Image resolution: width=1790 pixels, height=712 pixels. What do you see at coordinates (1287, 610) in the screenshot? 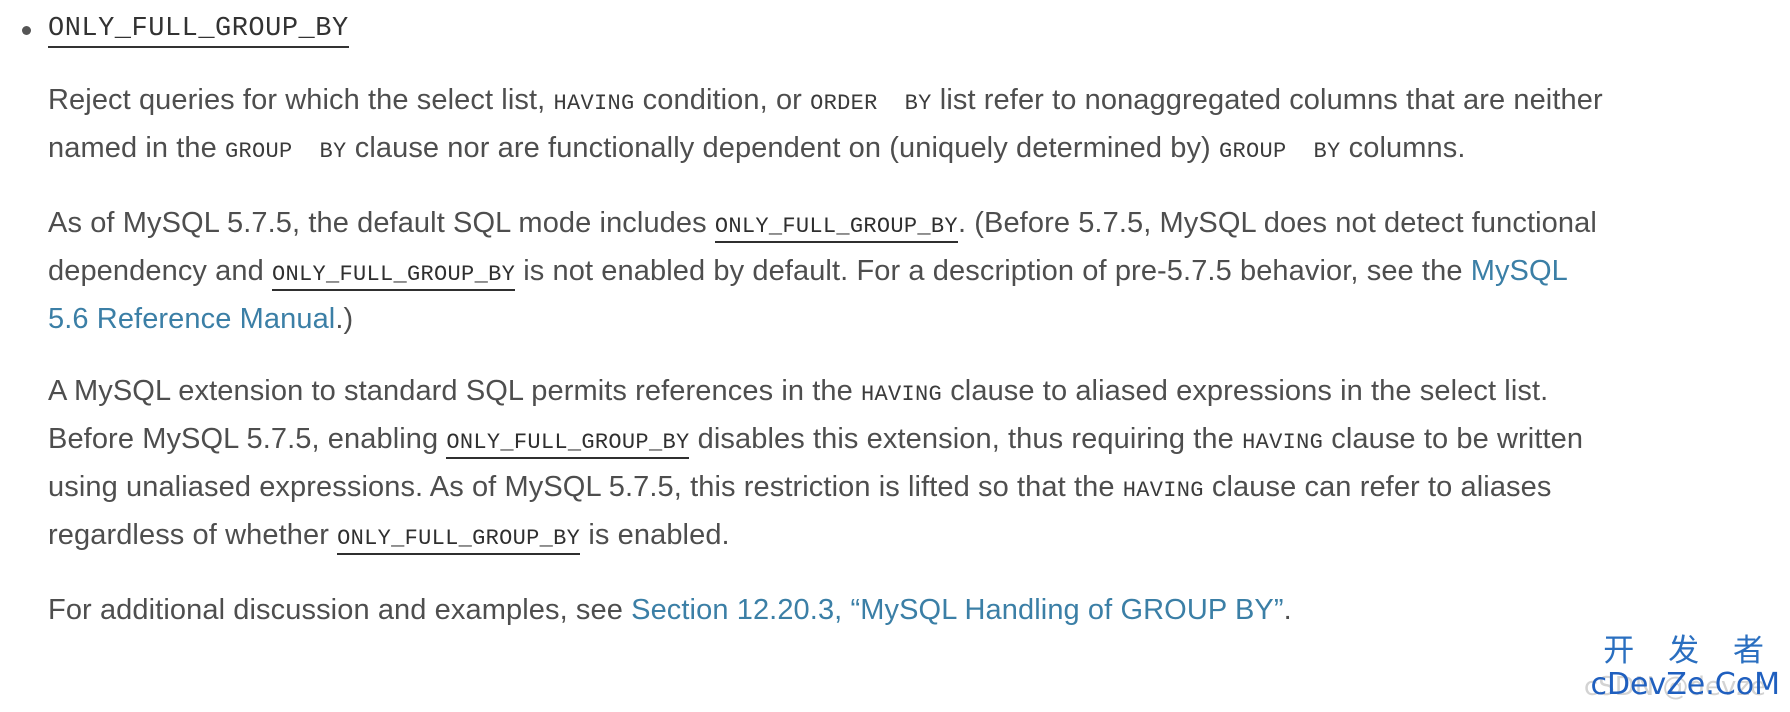
I see `text-segment: .` at bounding box center [1287, 610].